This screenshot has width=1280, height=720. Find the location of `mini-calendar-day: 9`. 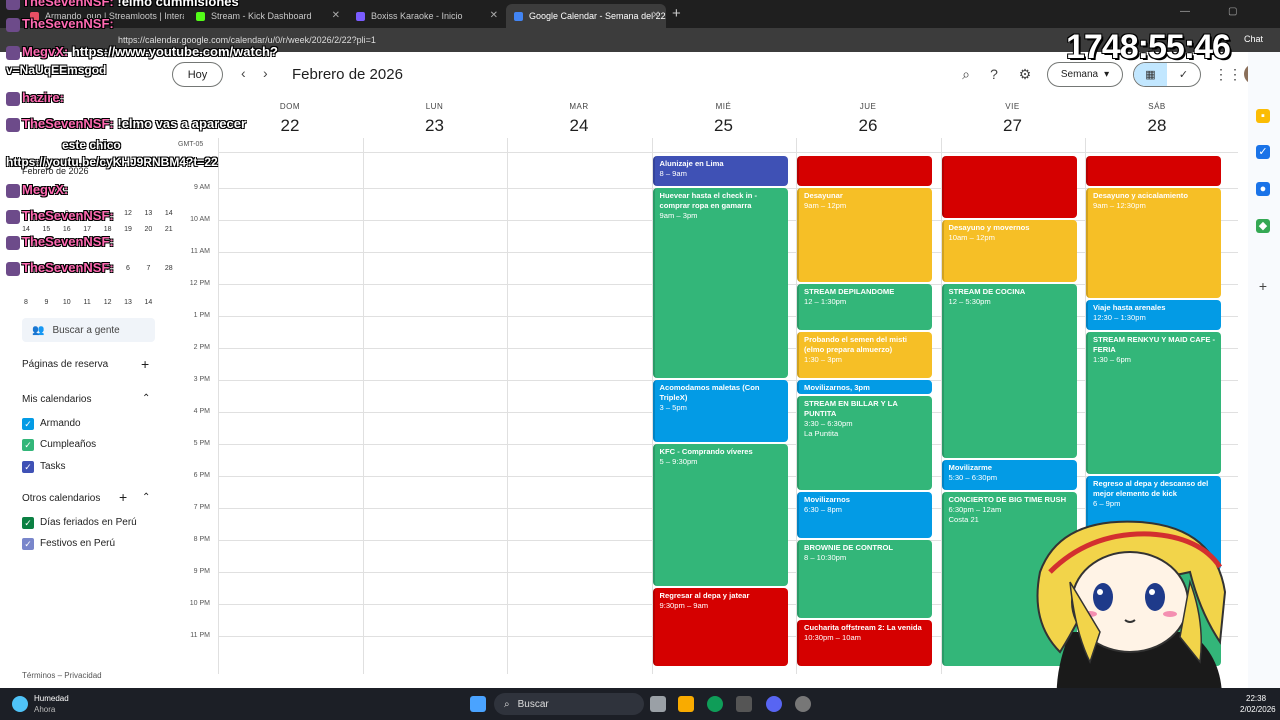

mini-calendar-day: 9 is located at coordinates (46, 302).